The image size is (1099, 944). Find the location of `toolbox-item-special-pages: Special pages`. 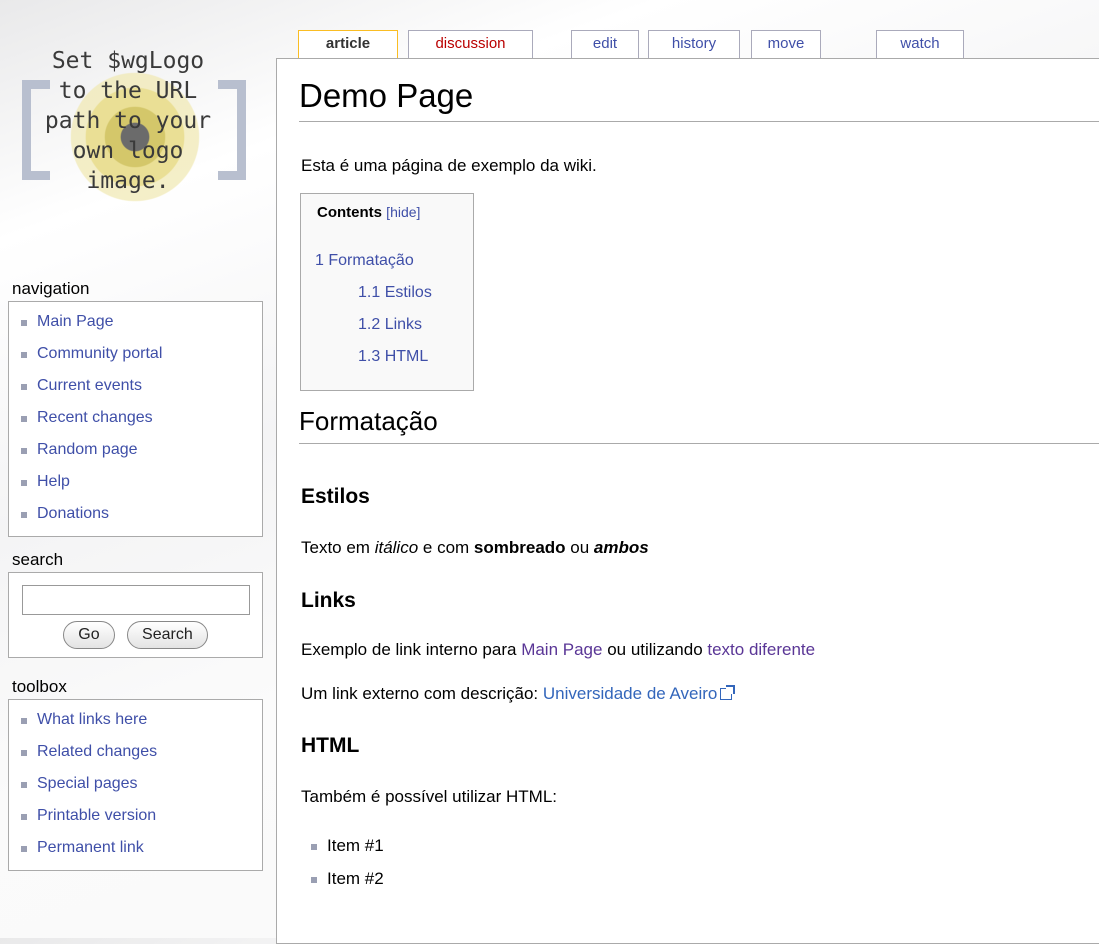

toolbox-item-special-pages: Special pages is located at coordinates (135, 784).